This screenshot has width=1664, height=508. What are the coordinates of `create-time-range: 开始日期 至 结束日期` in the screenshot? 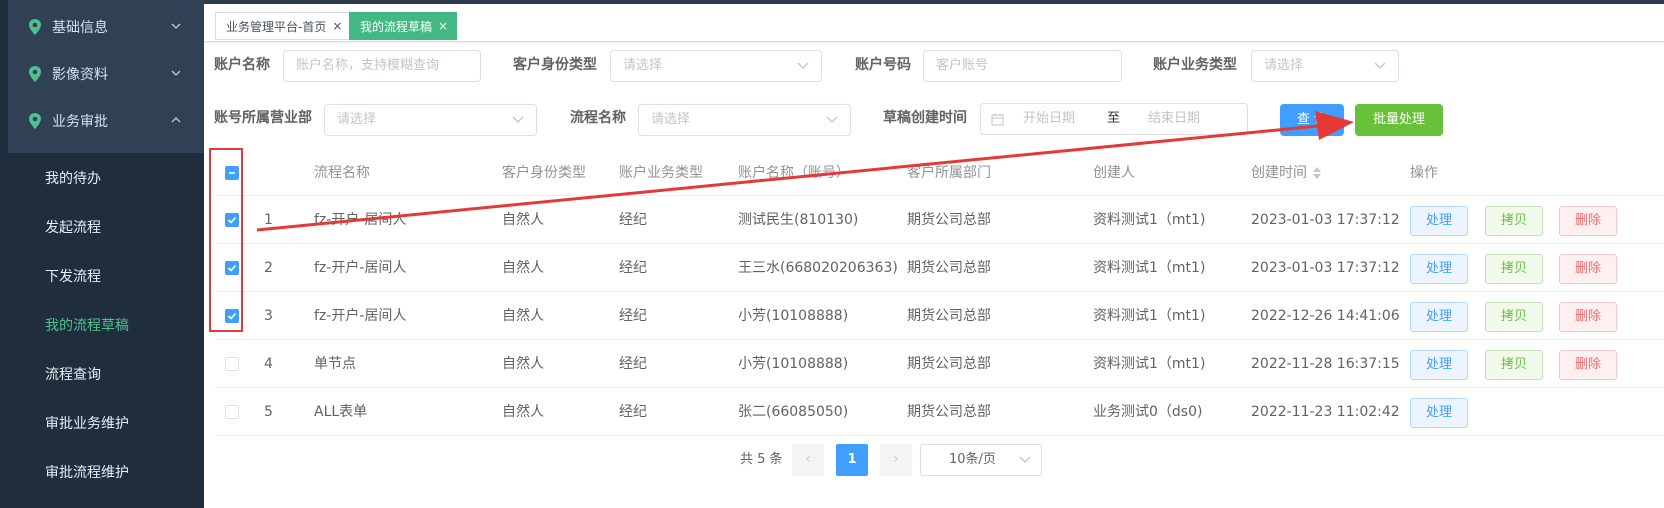 It's located at (1114, 119).